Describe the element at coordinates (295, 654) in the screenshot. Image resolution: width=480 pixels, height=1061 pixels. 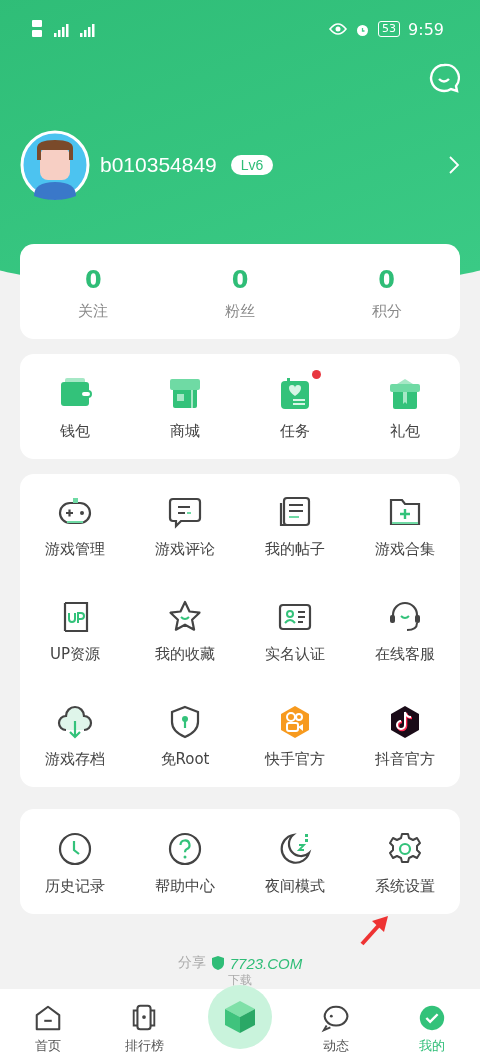
I see `menu-label: 实名认证` at that location.